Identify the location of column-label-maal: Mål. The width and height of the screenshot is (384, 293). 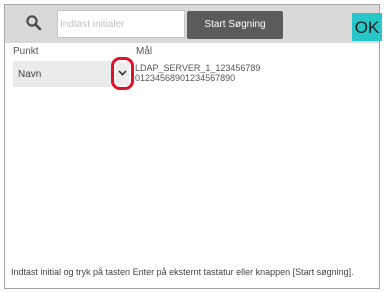
(144, 51).